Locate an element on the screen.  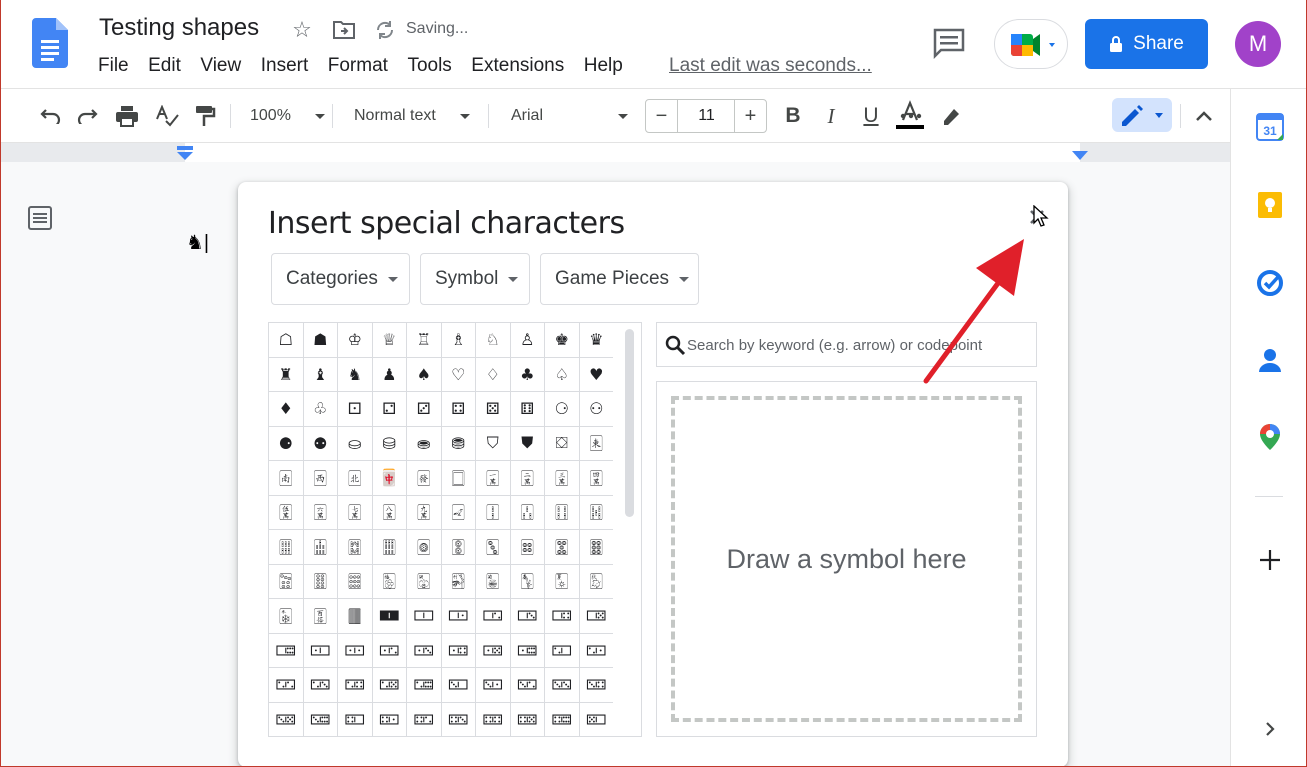
spellcheck-icon is located at coordinates (167, 116).